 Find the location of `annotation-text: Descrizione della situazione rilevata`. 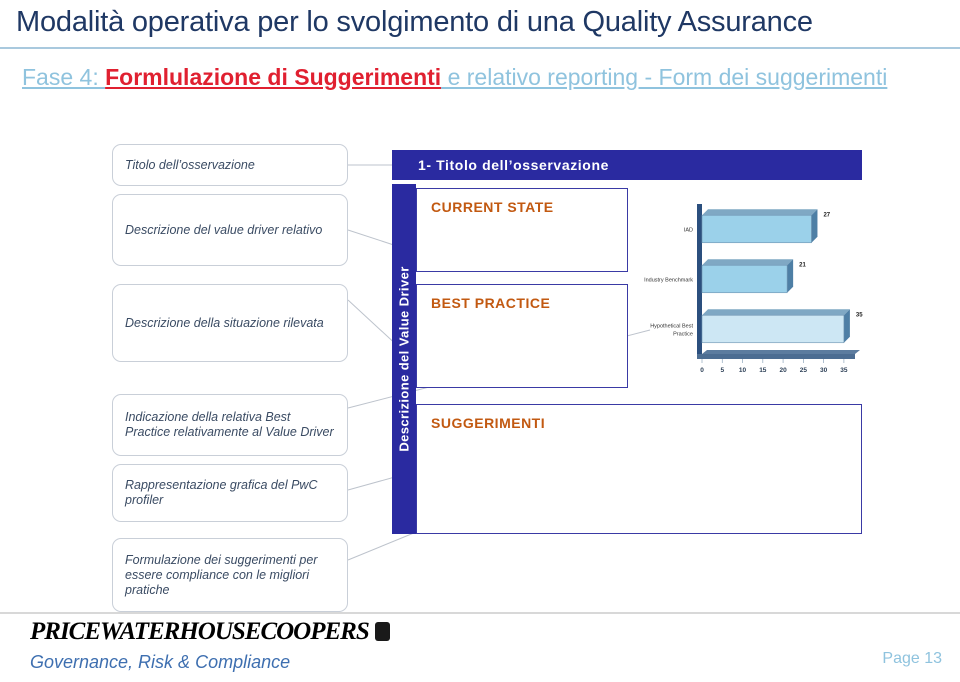

annotation-text: Descrizione della situazione rilevata is located at coordinates (224, 322).